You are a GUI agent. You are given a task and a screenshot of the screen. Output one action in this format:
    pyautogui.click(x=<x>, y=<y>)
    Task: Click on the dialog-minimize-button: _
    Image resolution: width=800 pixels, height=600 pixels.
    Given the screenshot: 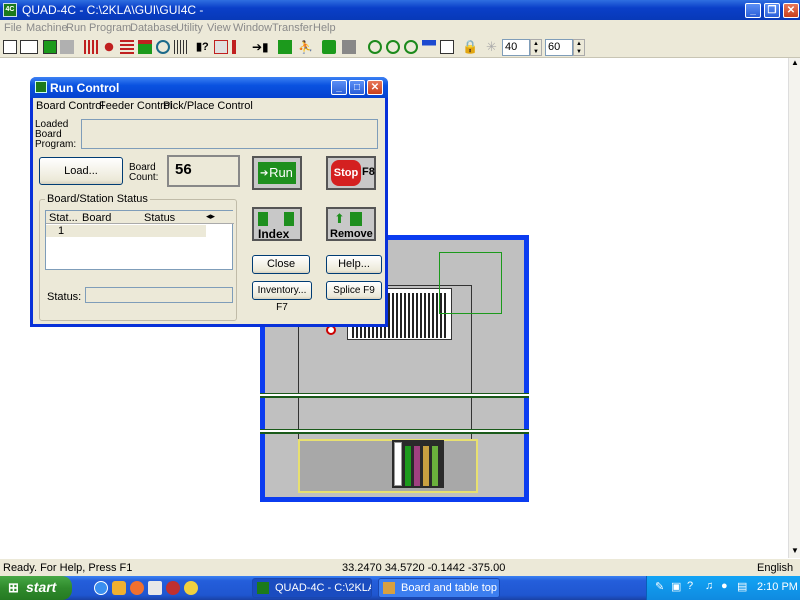 What is the action you would take?
    pyautogui.click(x=339, y=87)
    